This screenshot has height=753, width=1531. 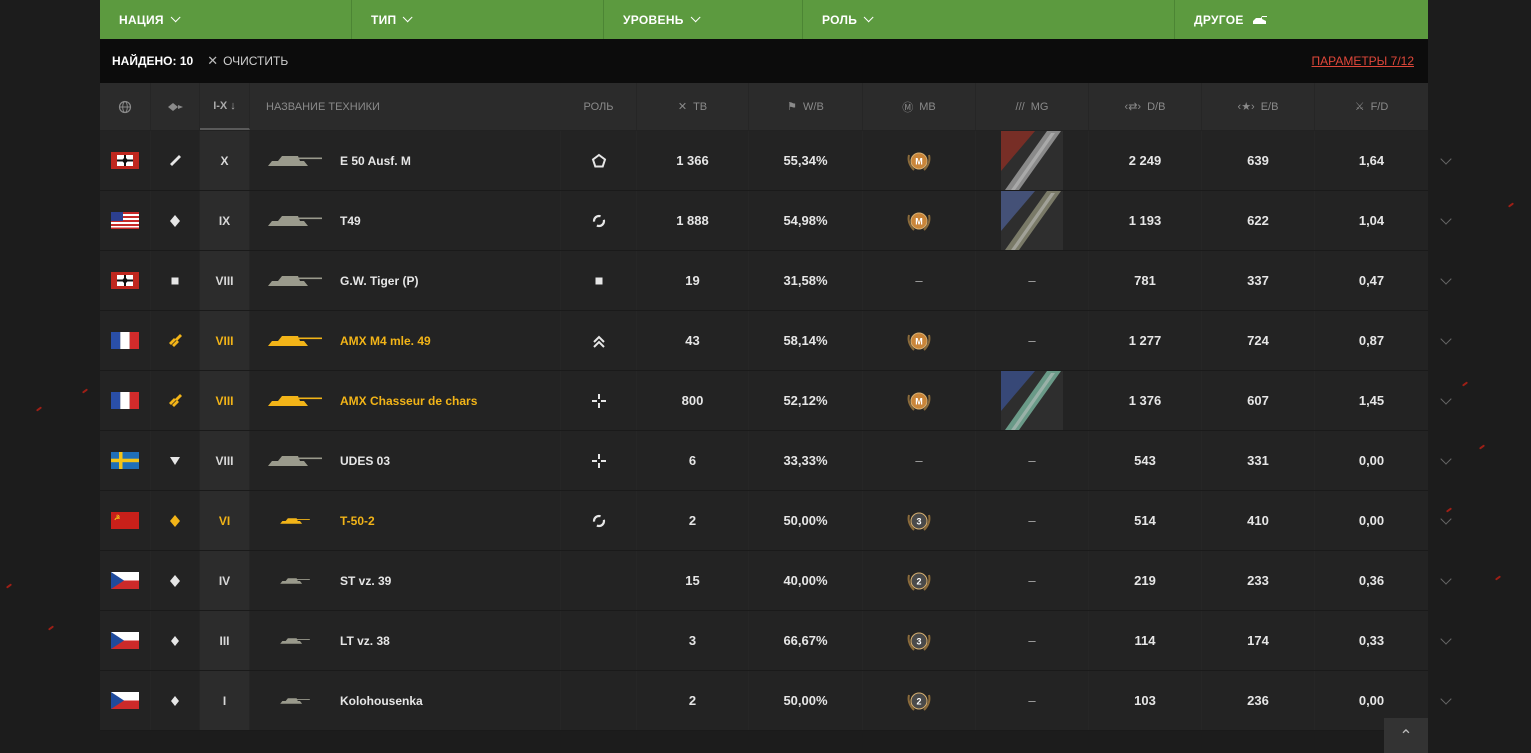 I want to click on table-row: IX T49 1 888 54,98% M 1 193 622 1,04, so click(x=776, y=221).